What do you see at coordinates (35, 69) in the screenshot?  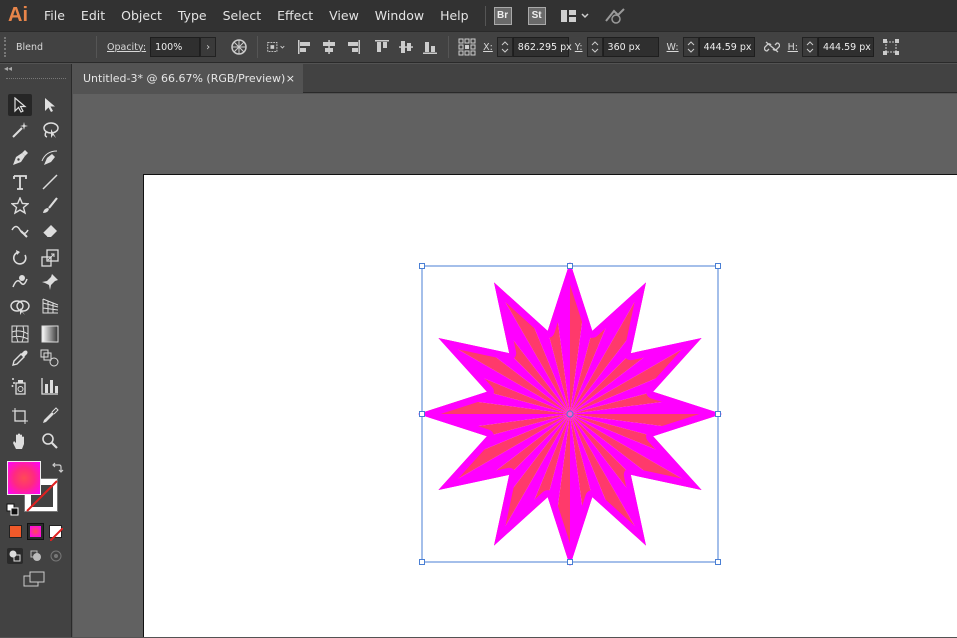 I see `panel-collapse-icon: ◂◂` at bounding box center [35, 69].